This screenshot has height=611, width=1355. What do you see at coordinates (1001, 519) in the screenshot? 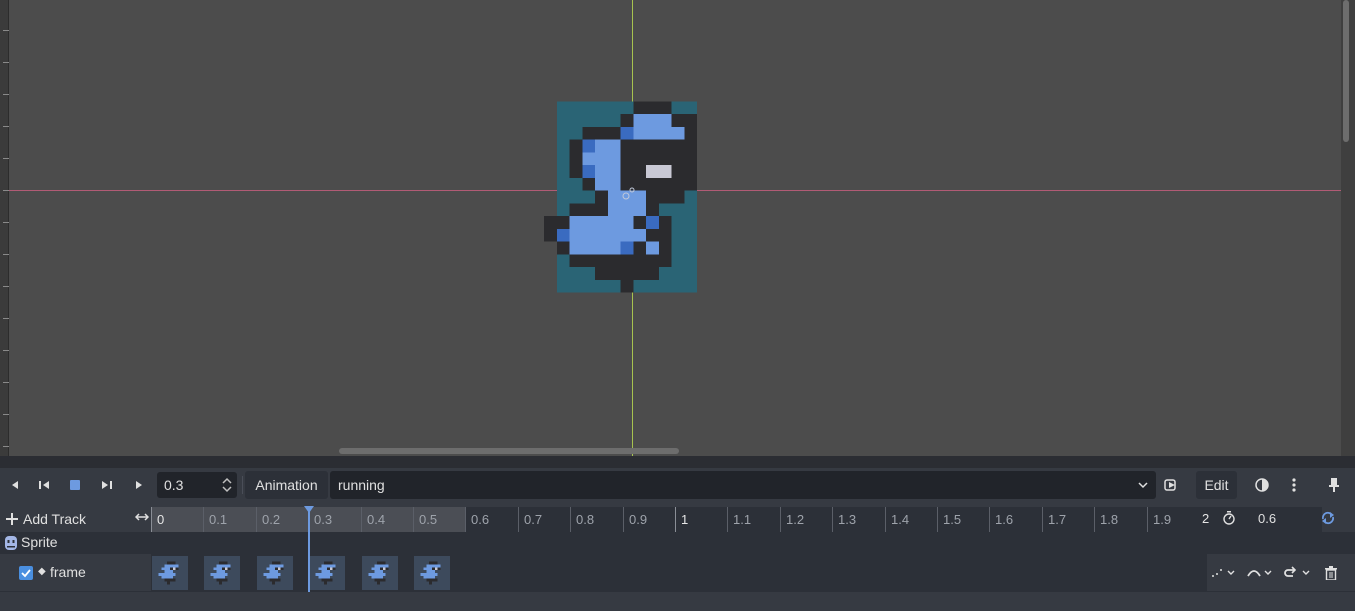
I see `ruler-tick-label: 1.6` at bounding box center [1001, 519].